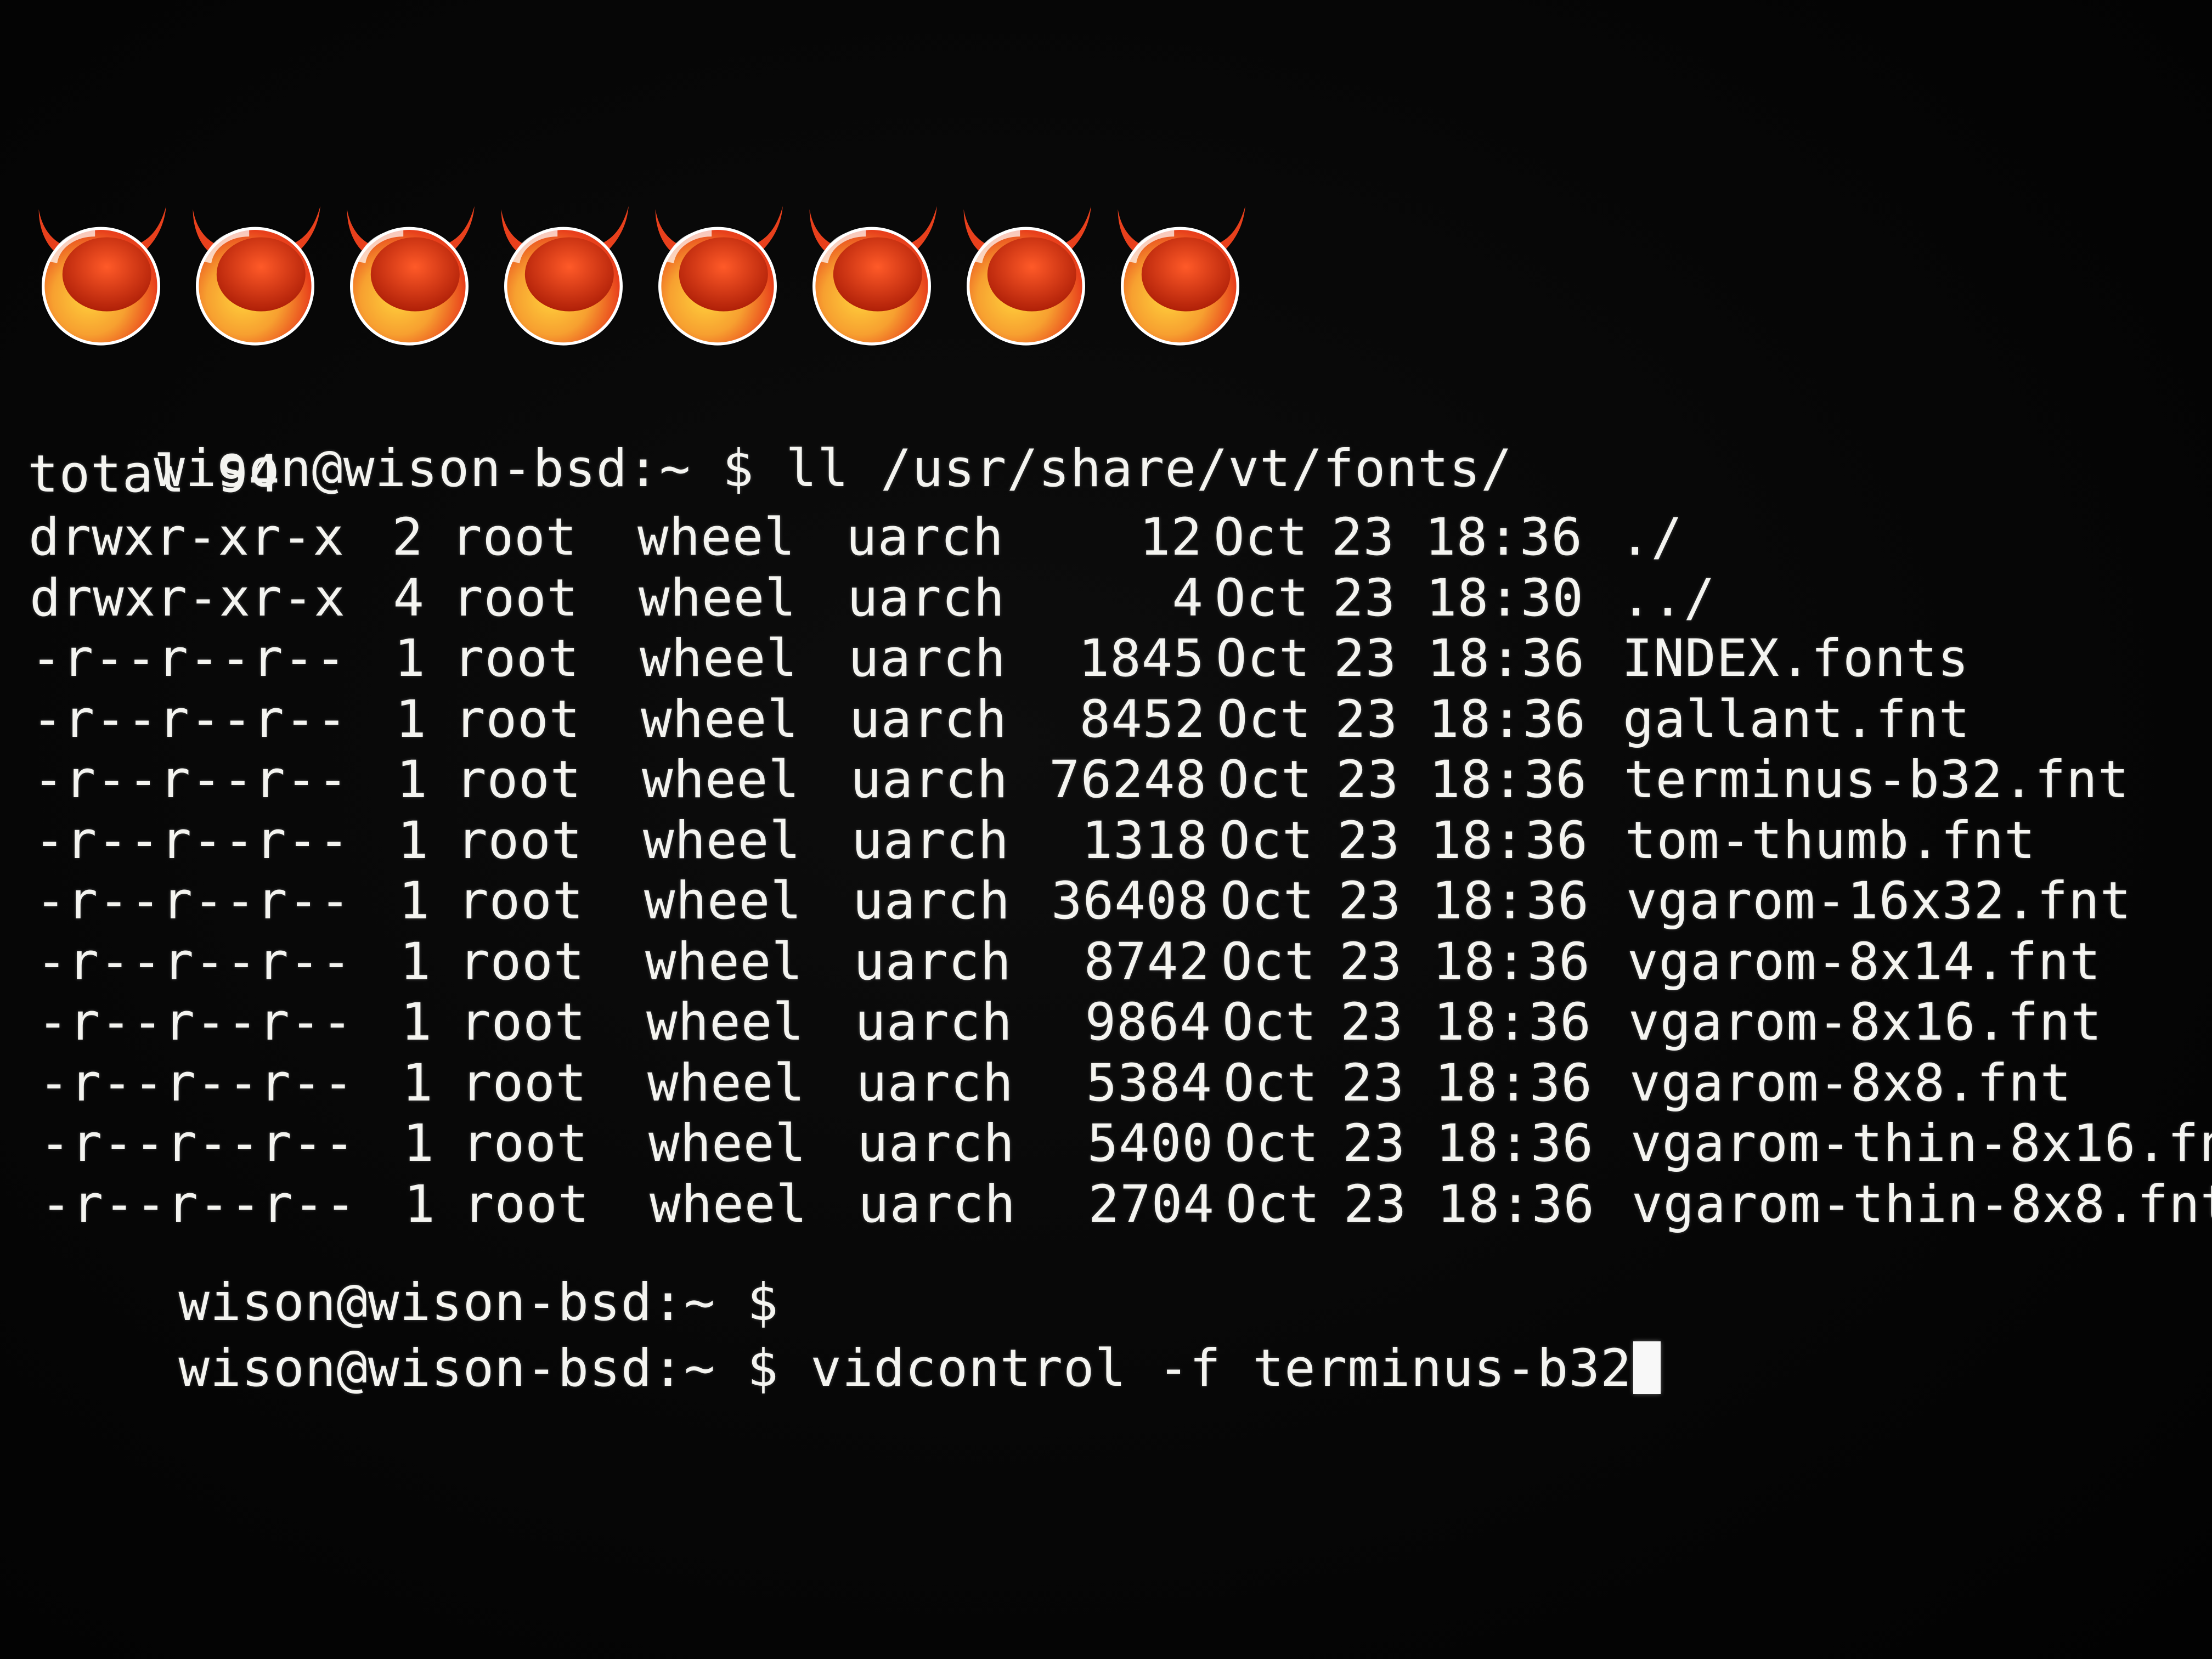 This screenshot has width=2212, height=1659. What do you see at coordinates (1142, 719) in the screenshot?
I see `listing-size: 8452` at bounding box center [1142, 719].